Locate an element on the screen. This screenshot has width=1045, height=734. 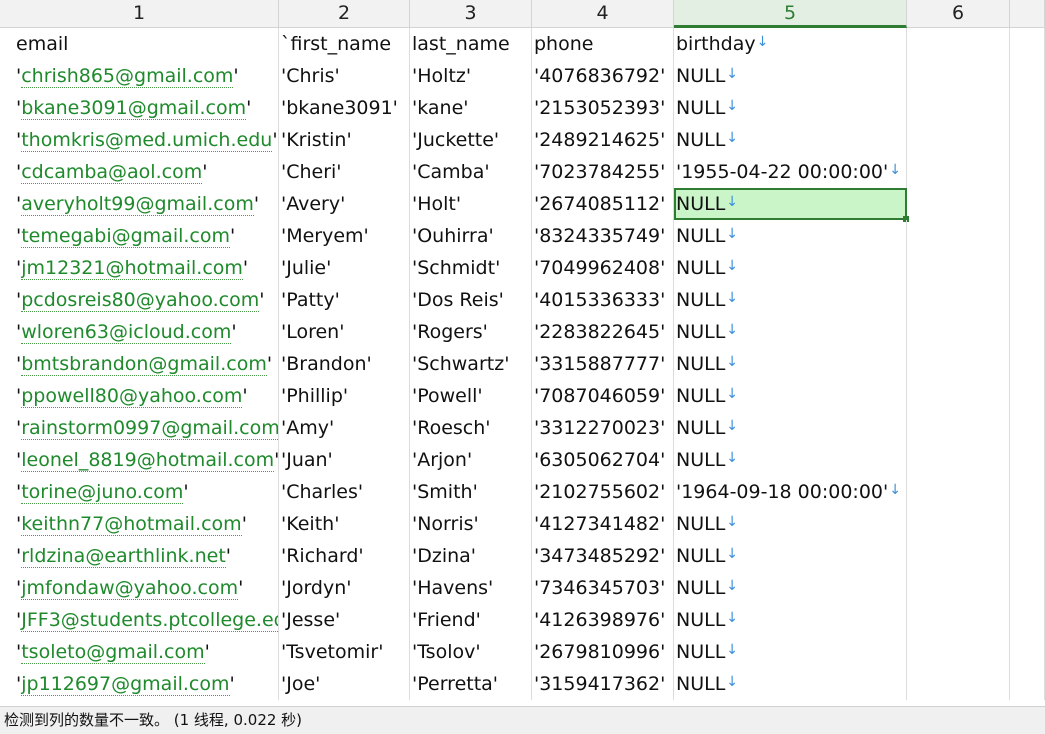
phone-cell: '7346345703' is located at coordinates (603, 588).